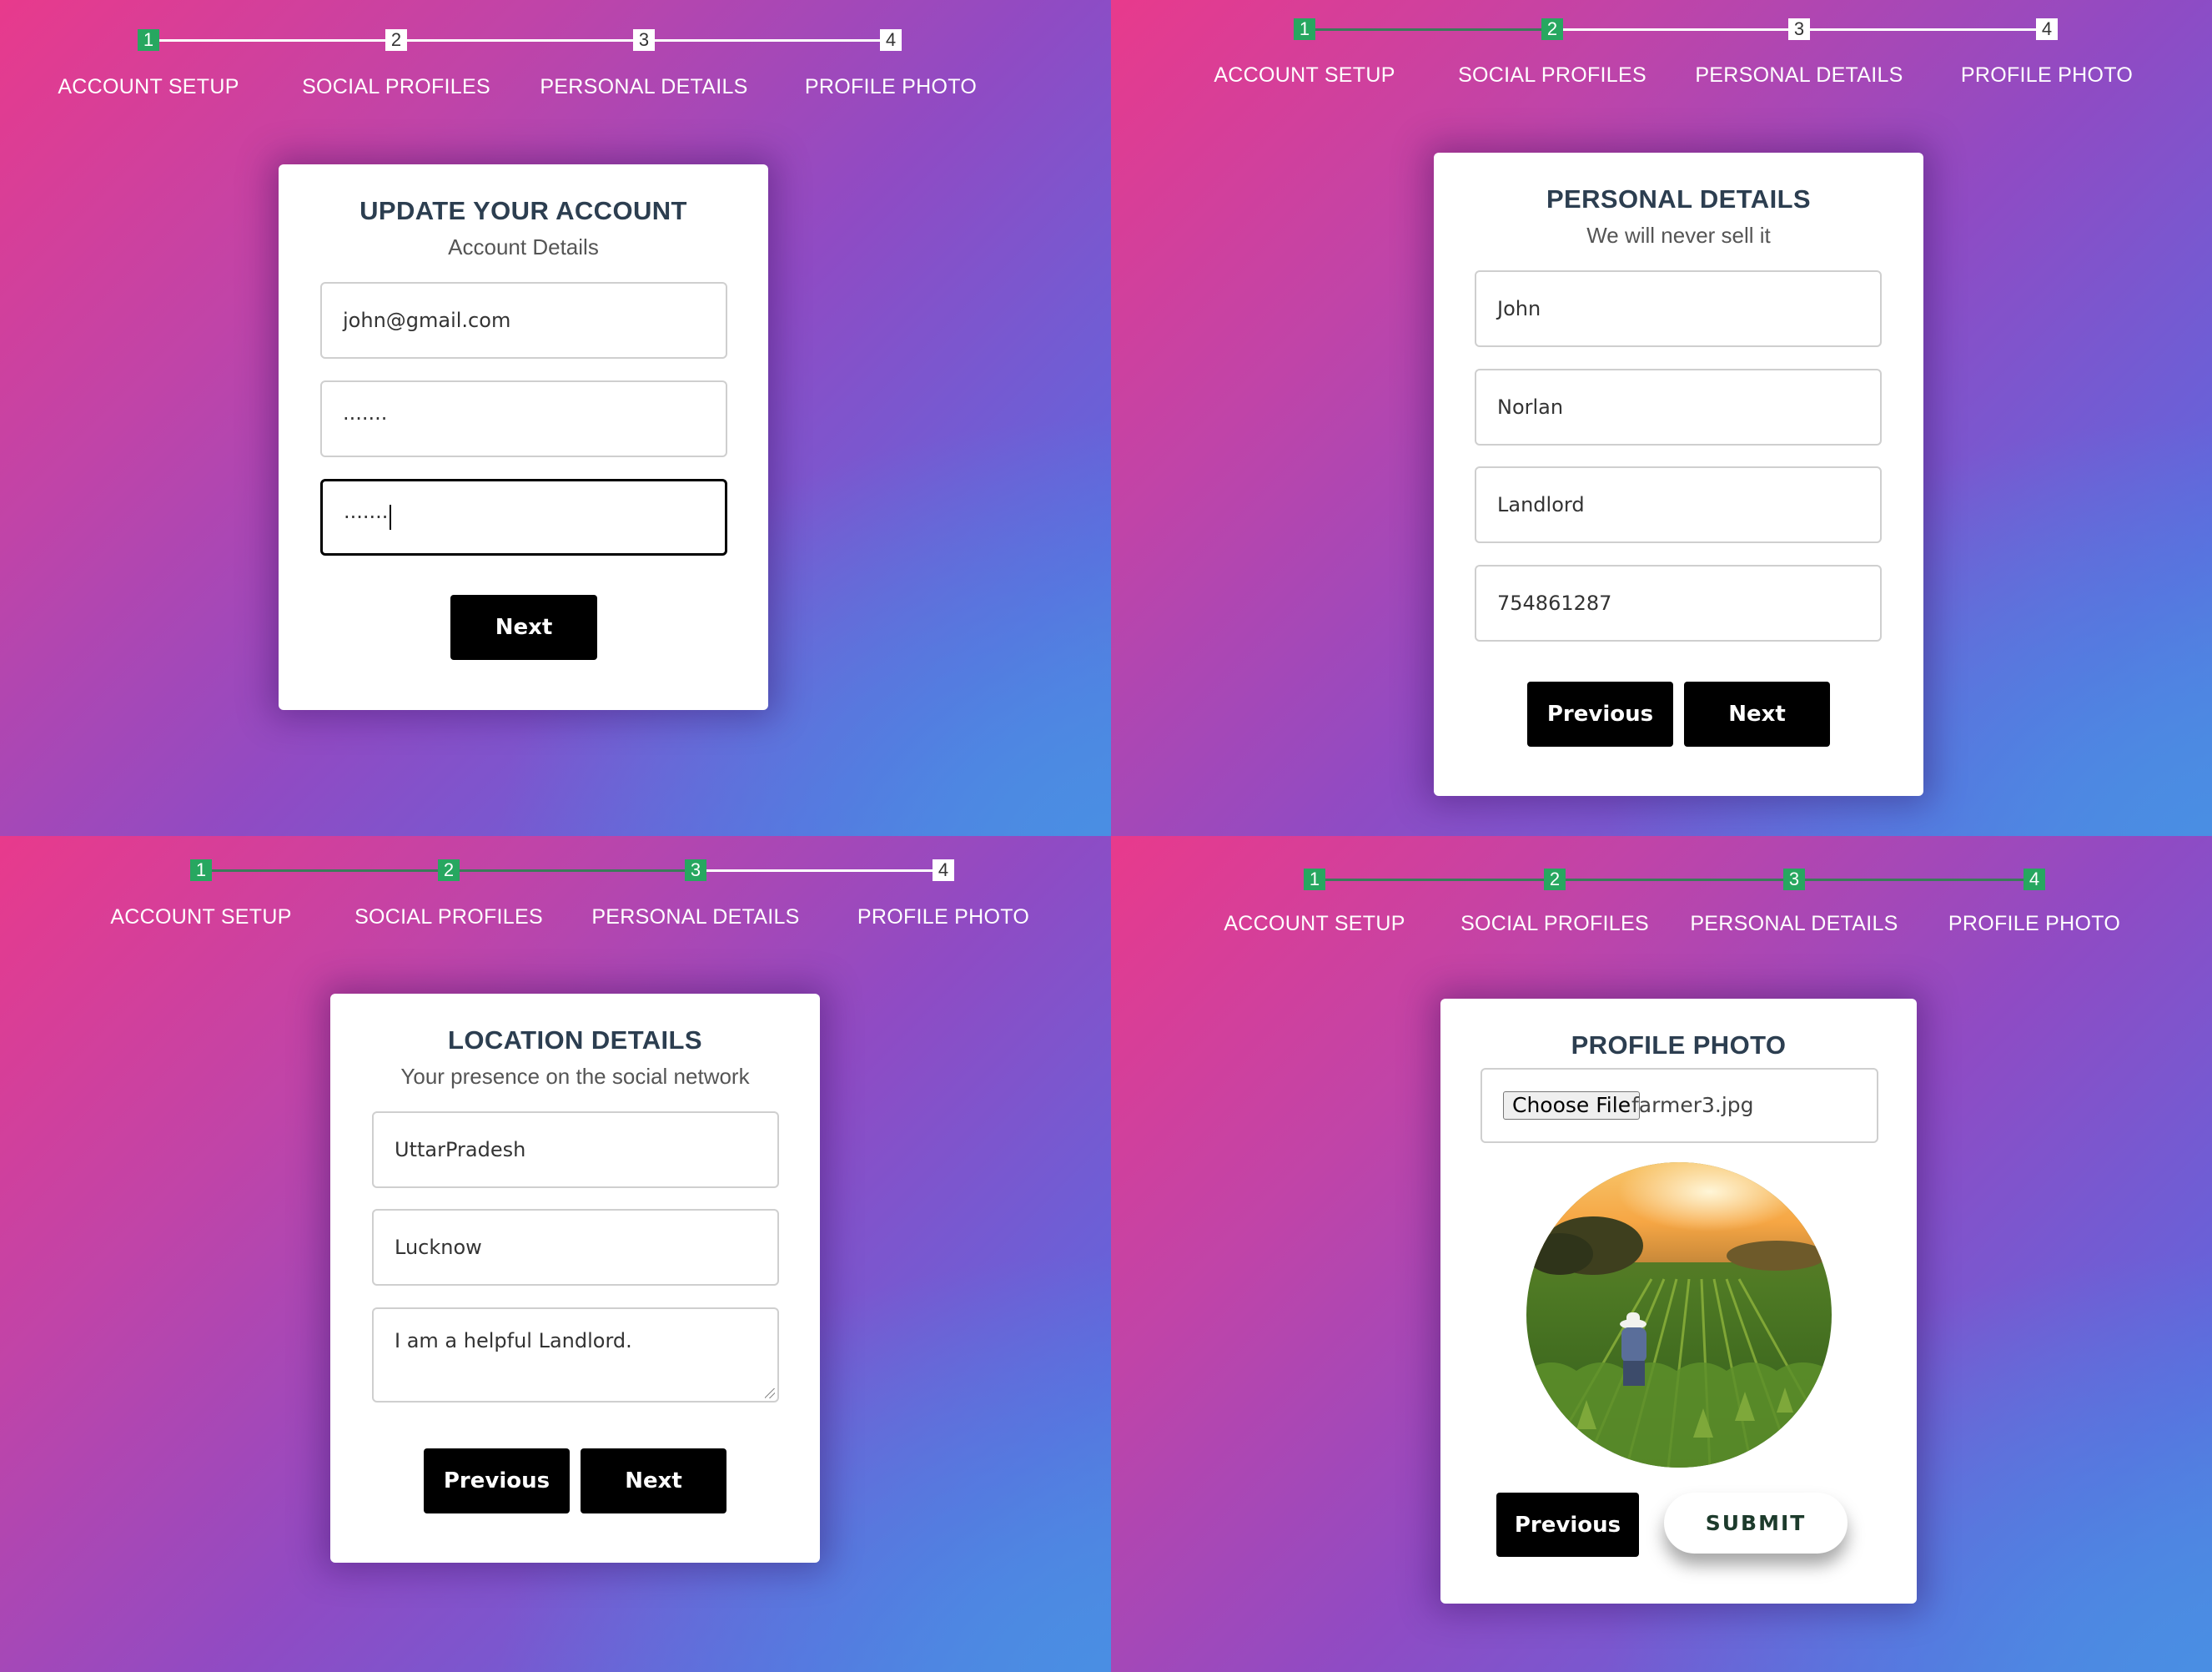 The height and width of the screenshot is (1672, 2212). I want to click on password-field: ·······, so click(524, 418).